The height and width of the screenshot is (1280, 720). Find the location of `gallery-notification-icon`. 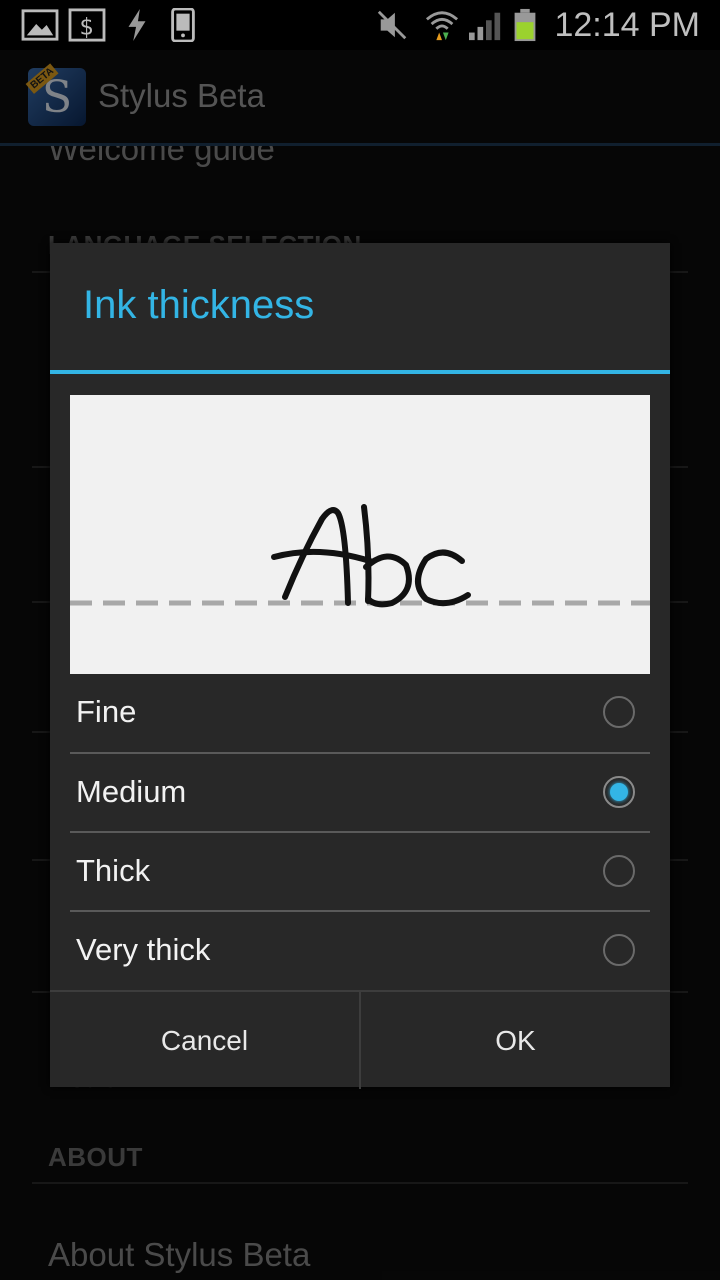

gallery-notification-icon is located at coordinates (40, 25).